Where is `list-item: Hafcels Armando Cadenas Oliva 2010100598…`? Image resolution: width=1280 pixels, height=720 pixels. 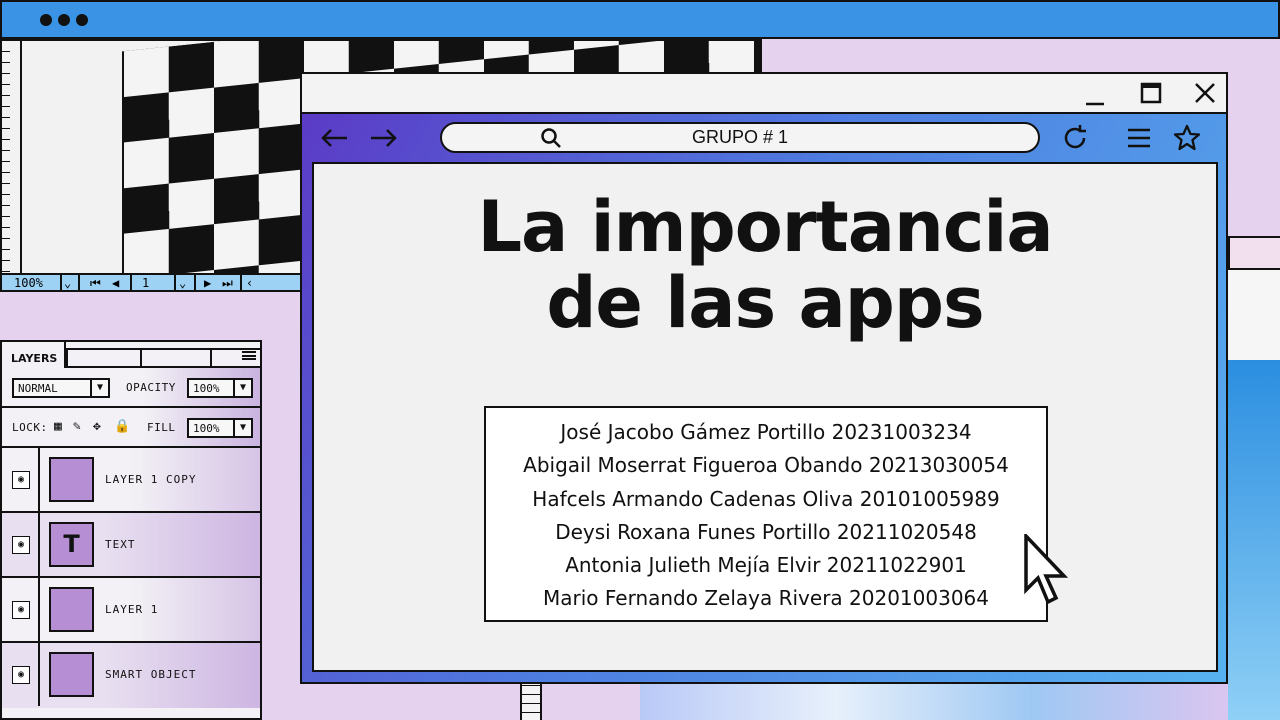
list-item: Hafcels Armando Cadenas Oliva 2010100598… is located at coordinates (766, 498).